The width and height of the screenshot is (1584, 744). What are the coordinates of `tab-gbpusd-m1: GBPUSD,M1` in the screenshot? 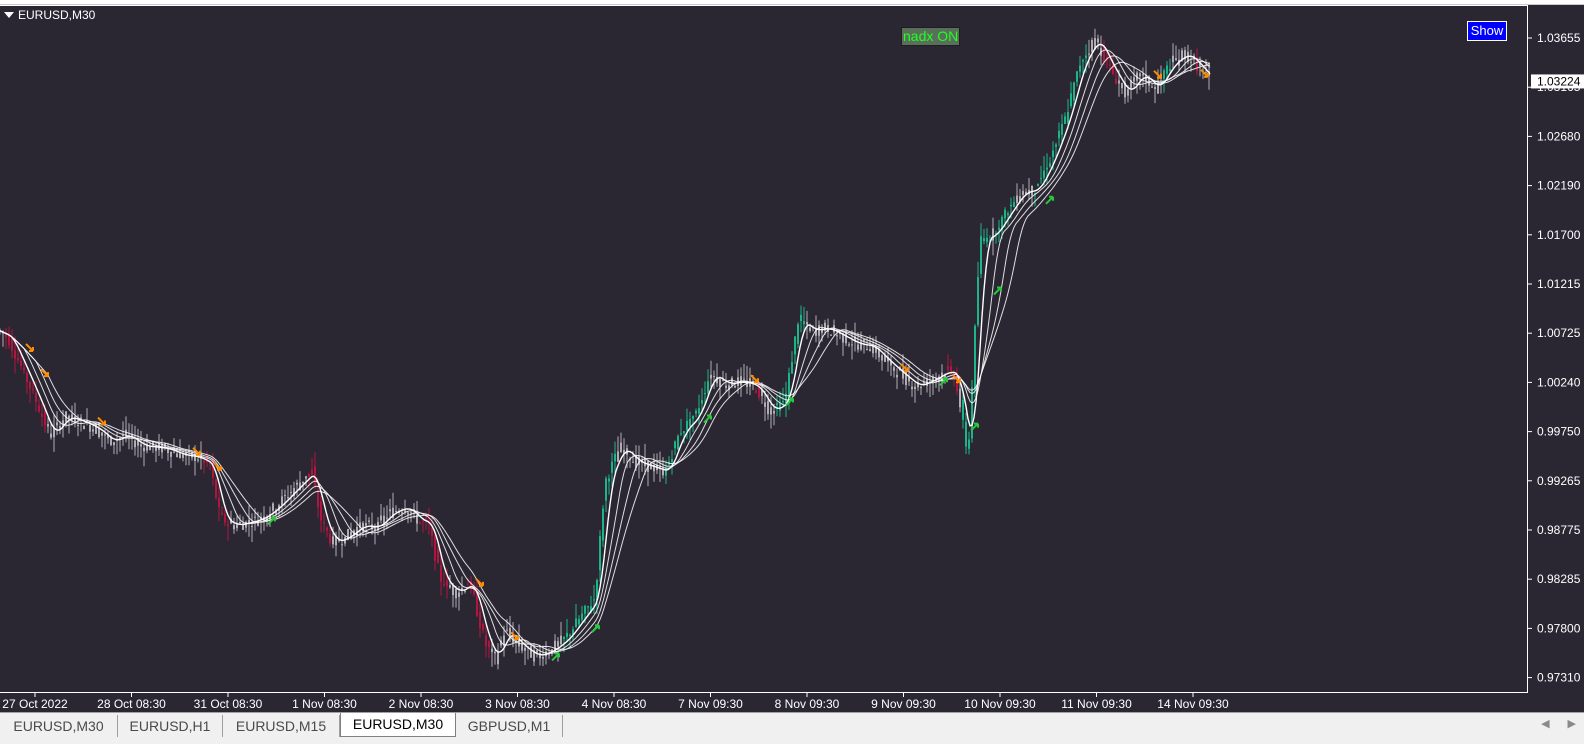 It's located at (509, 726).